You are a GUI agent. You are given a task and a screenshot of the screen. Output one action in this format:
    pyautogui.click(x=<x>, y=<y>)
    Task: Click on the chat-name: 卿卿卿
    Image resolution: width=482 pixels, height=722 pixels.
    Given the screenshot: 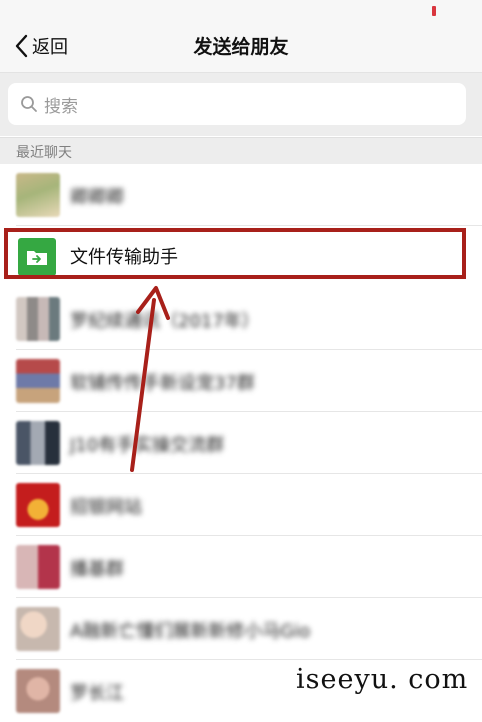 What is the action you would take?
    pyautogui.click(x=97, y=197)
    